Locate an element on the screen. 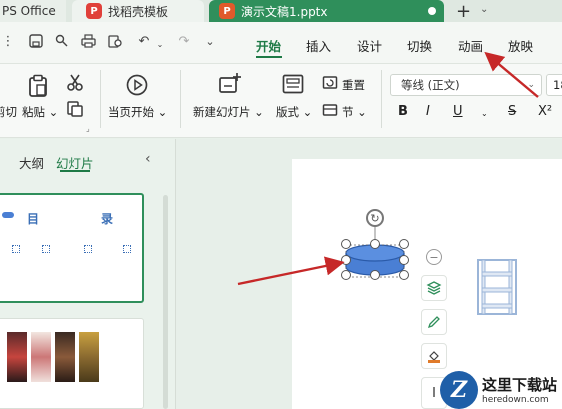 The height and width of the screenshot is (409, 562). tab-pptx: P 演示文稿1.pptx is located at coordinates (326, 11).